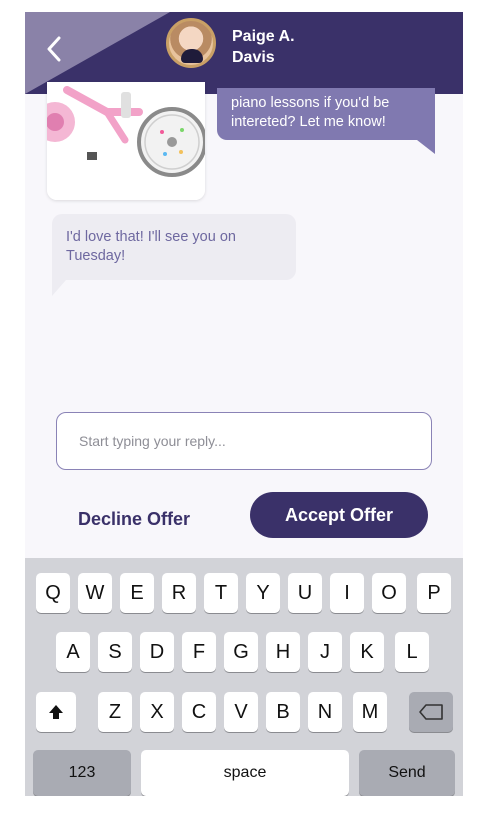  Describe the element at coordinates (241, 712) in the screenshot. I see `key-v: V` at that location.